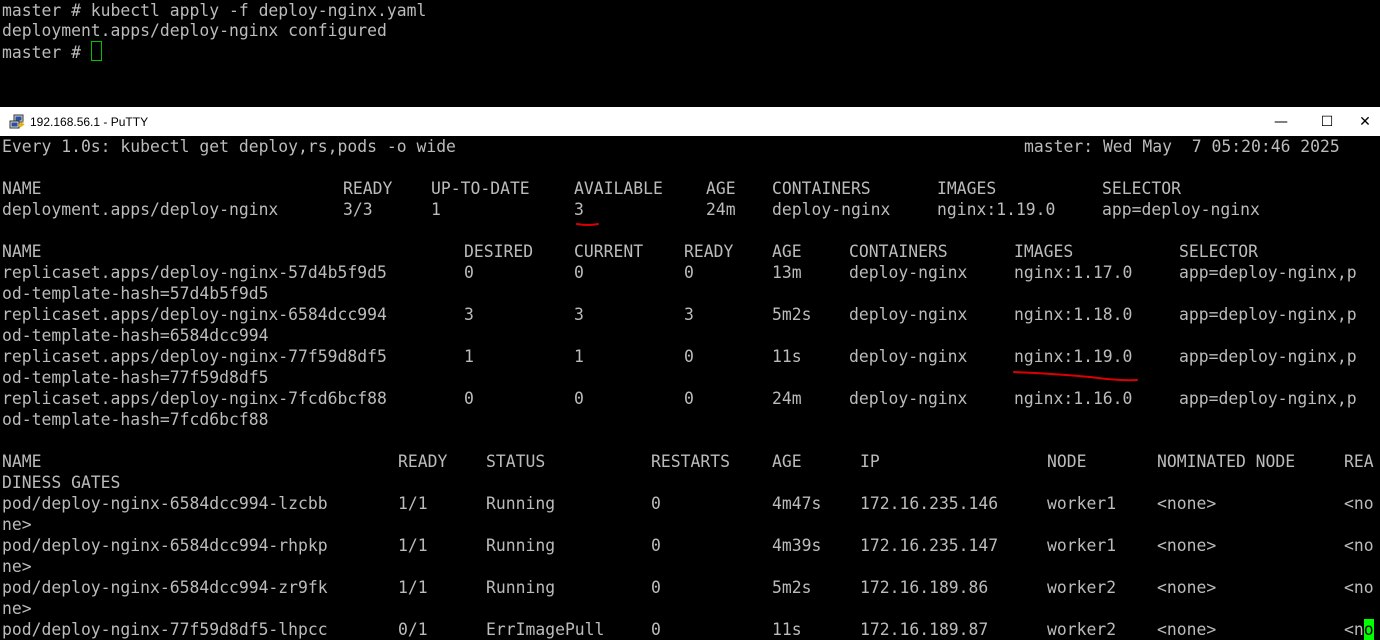 The height and width of the screenshot is (640, 1380). Describe the element at coordinates (1354, 629) in the screenshot. I see `table-cell: <n` at that location.